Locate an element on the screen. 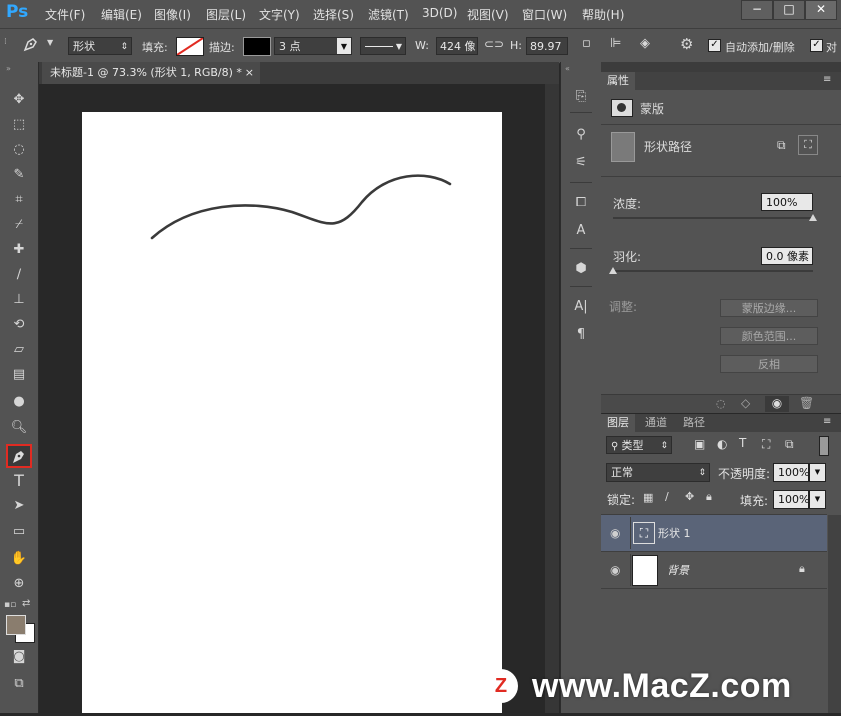  filter-toggle-switch is located at coordinates (824, 446).